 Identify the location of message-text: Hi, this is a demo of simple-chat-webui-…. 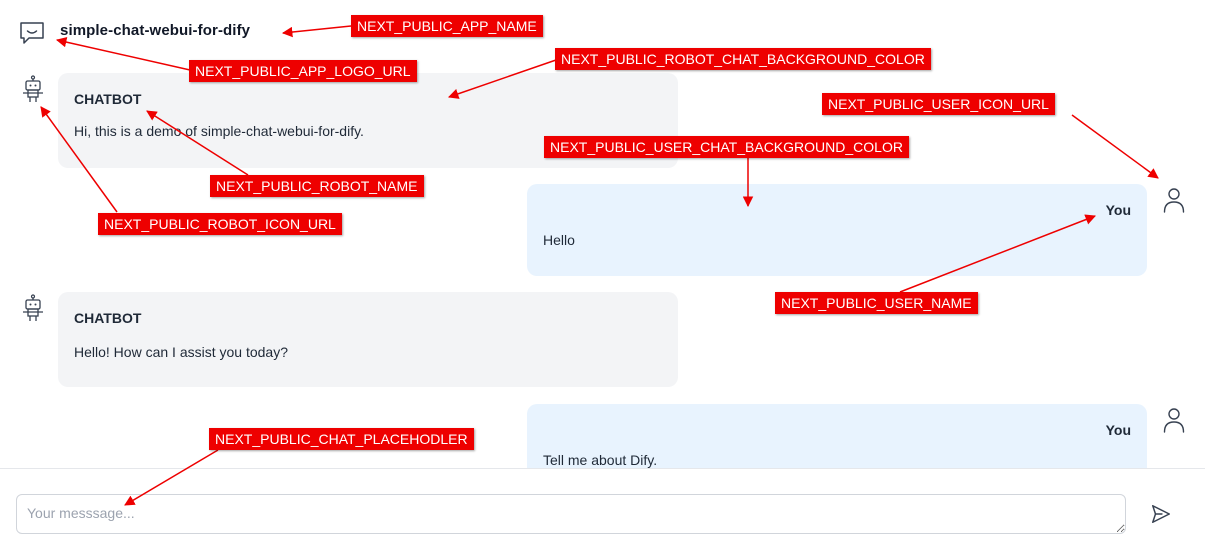
(219, 131).